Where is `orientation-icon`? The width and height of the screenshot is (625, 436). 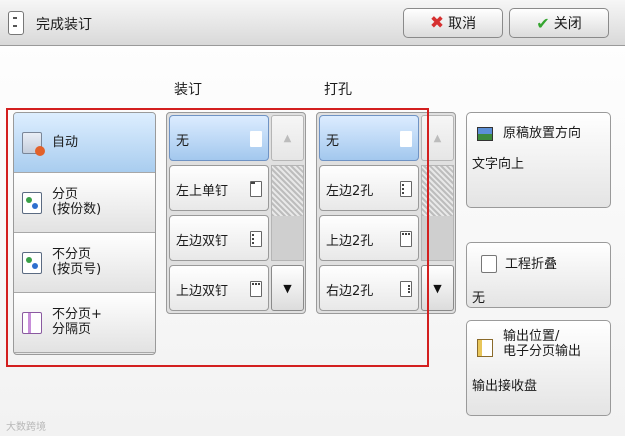 orientation-icon is located at coordinates (485, 134).